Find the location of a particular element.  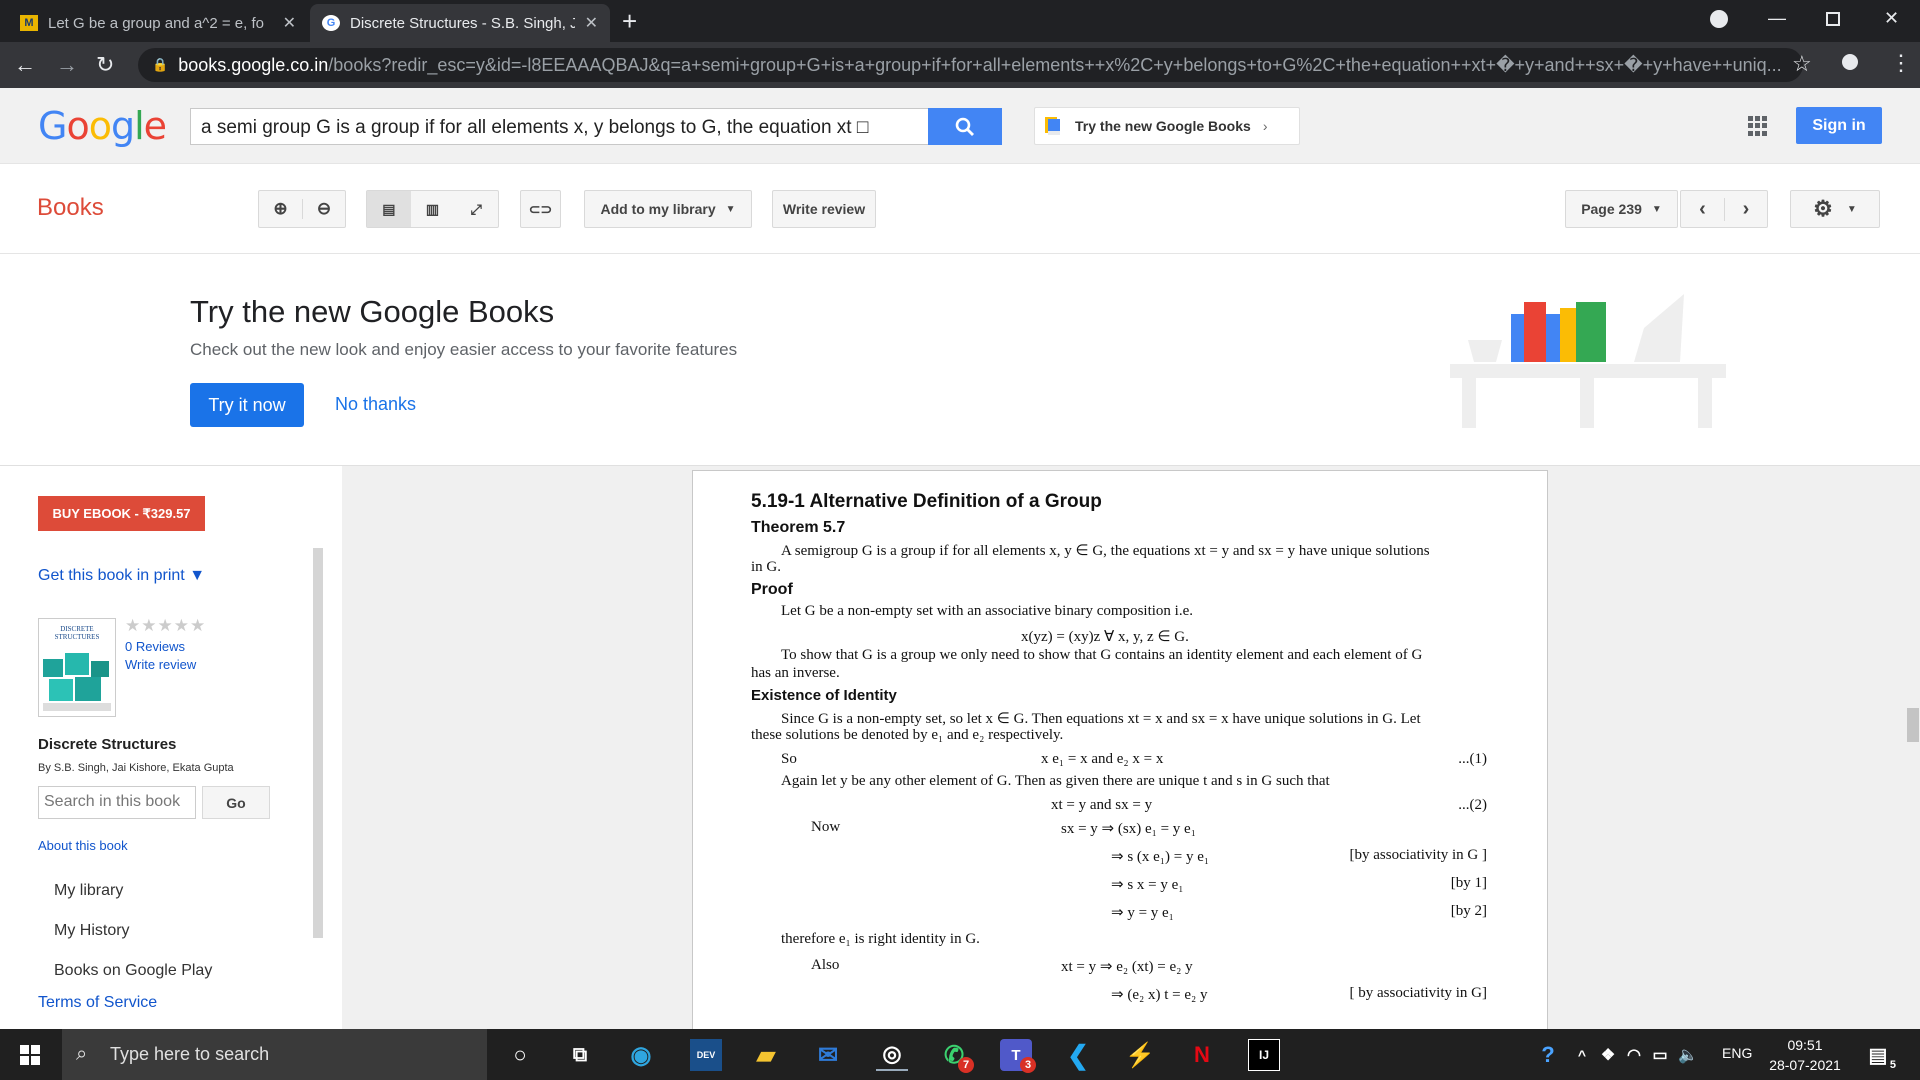

previous-page-icon: ‹ is located at coordinates (1702, 209).